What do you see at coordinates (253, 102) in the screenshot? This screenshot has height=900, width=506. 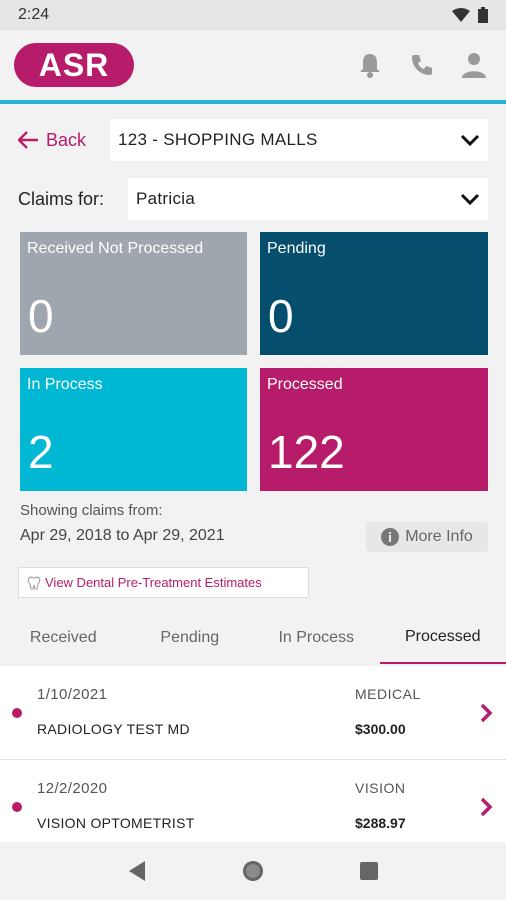 I see `header-accent-line` at bounding box center [253, 102].